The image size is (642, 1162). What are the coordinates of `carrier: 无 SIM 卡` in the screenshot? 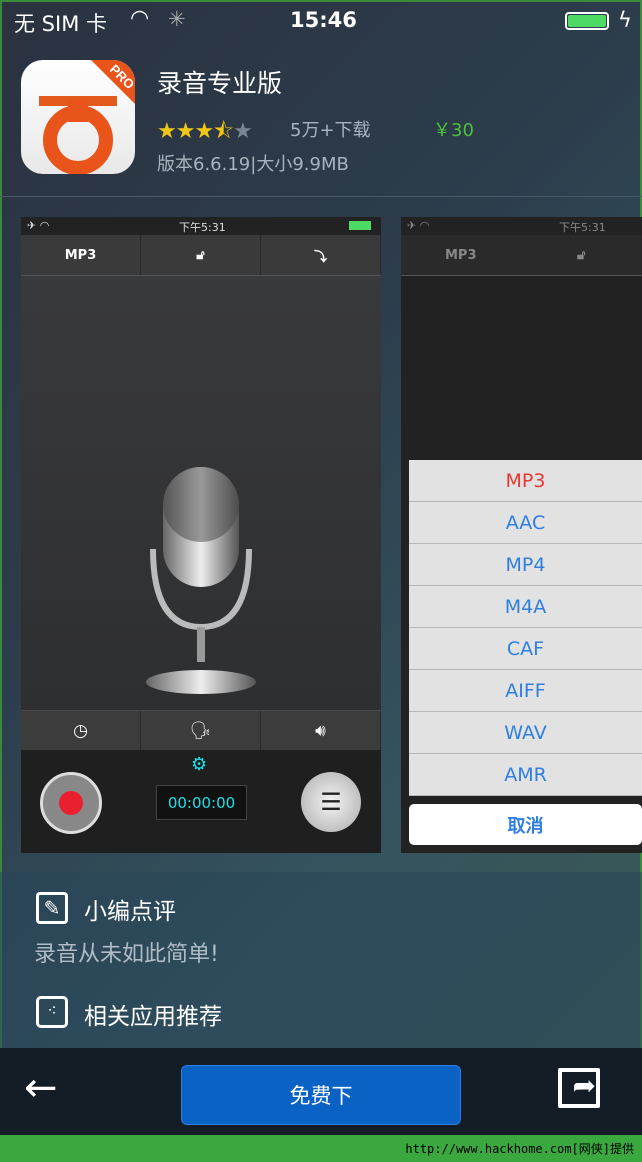 It's located at (60, 24).